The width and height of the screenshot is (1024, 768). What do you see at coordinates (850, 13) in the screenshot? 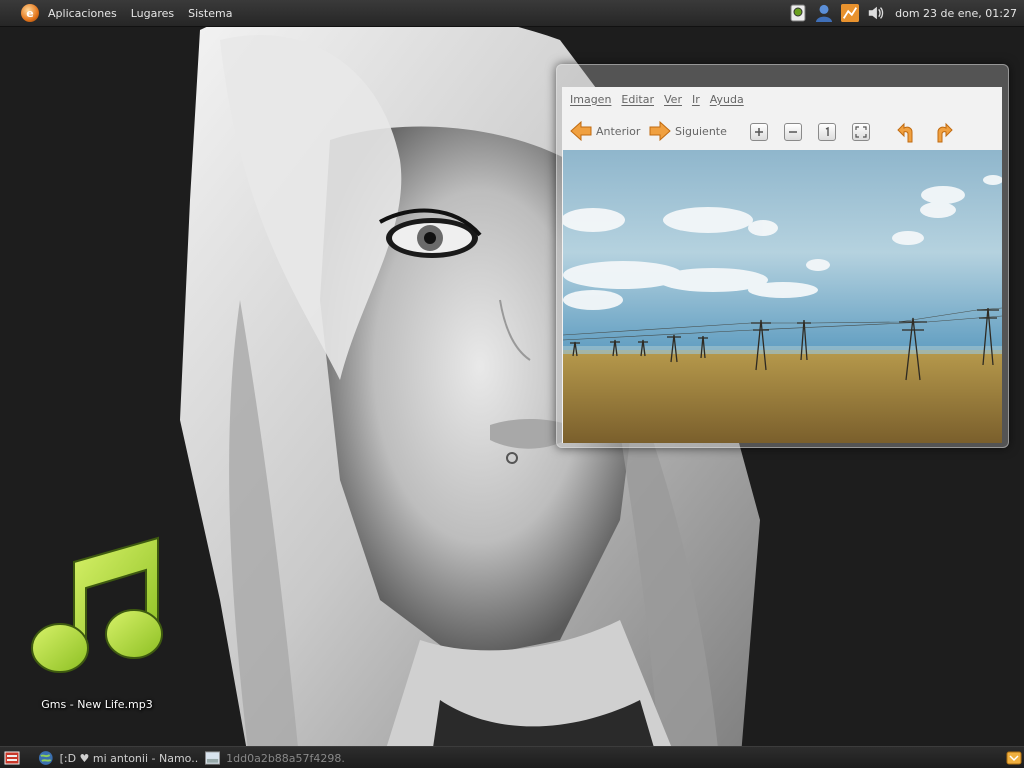
I see `network-icon` at bounding box center [850, 13].